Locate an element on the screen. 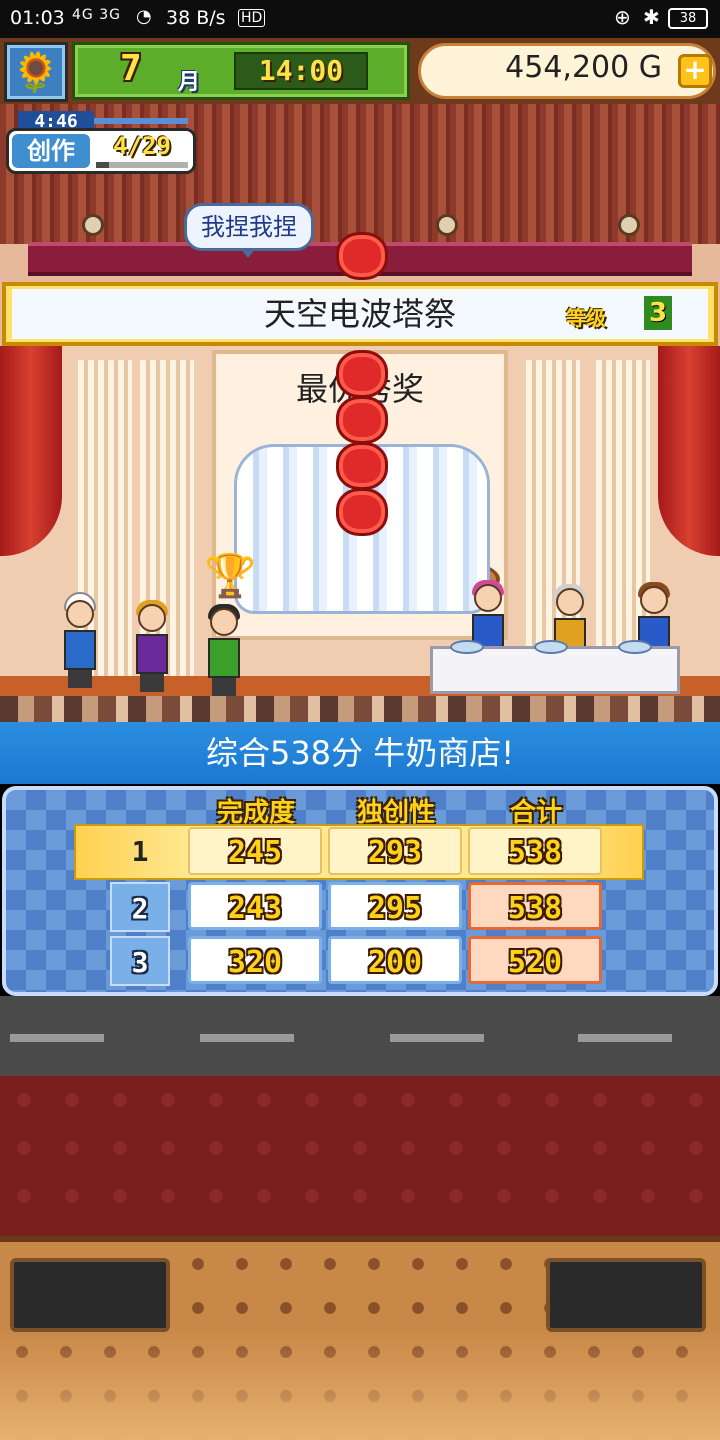 Image resolution: width=720 pixels, height=1440 pixels. right-panel-button is located at coordinates (626, 1295).